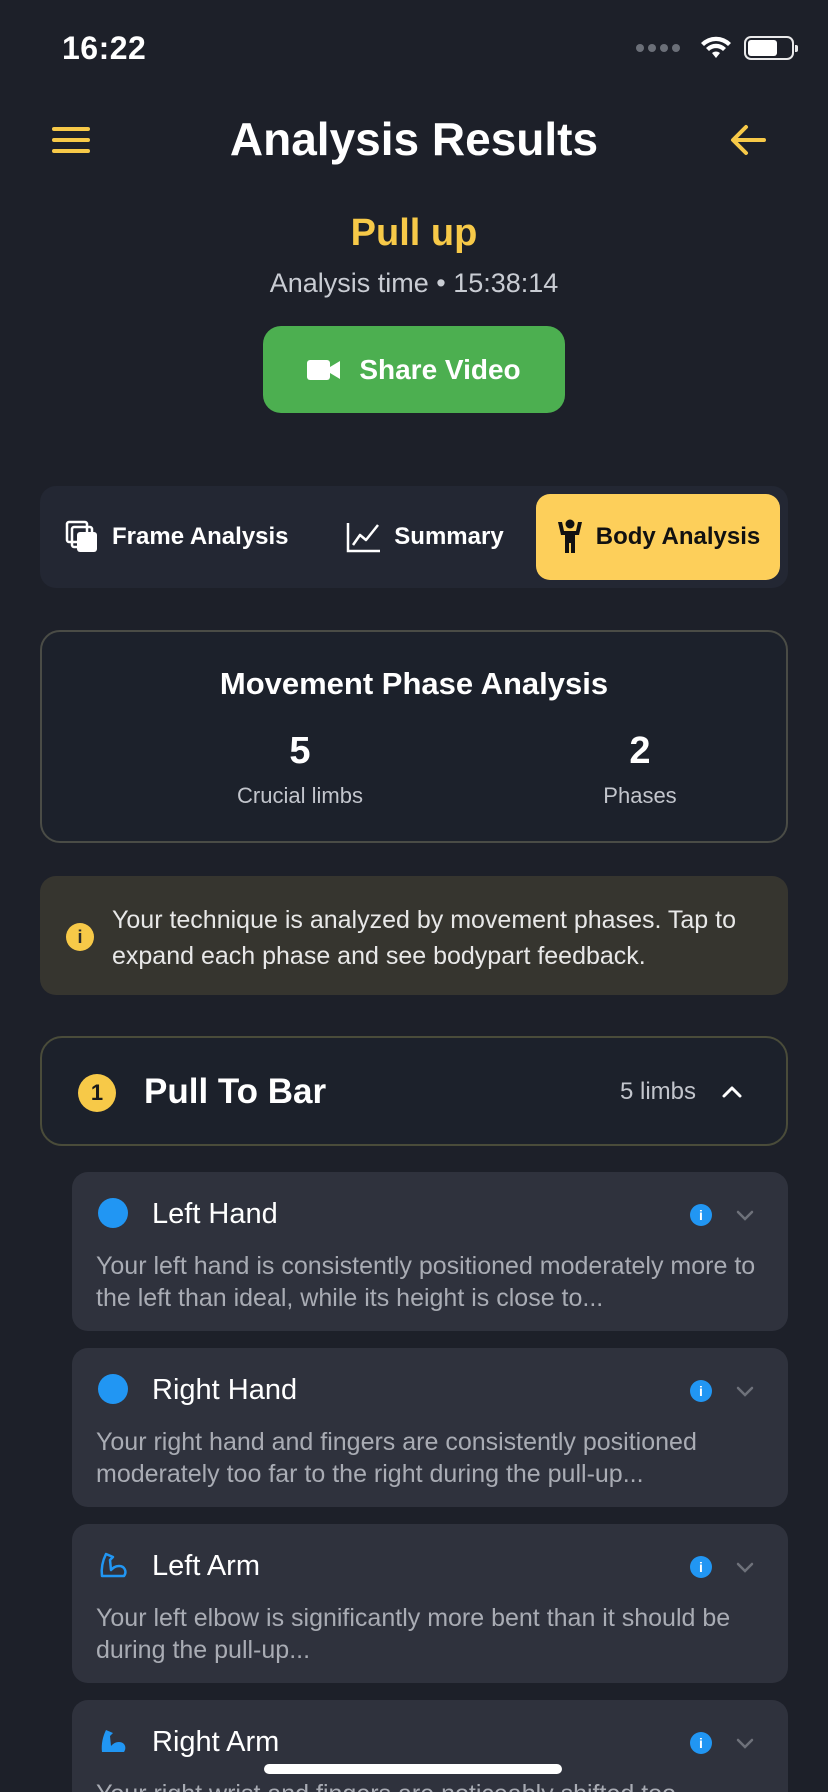 Image resolution: width=828 pixels, height=1792 pixels. What do you see at coordinates (748, 140) in the screenshot?
I see `back-arrow-icon` at bounding box center [748, 140].